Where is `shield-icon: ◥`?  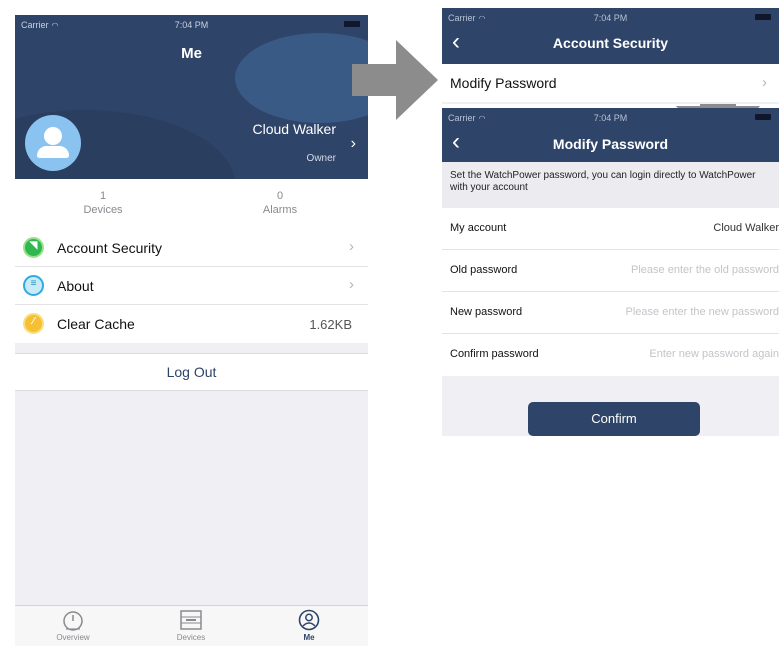
shield-icon: ◥ is located at coordinates (33, 247).